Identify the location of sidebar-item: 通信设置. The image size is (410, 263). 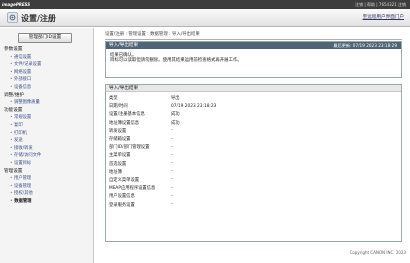
(48, 58).